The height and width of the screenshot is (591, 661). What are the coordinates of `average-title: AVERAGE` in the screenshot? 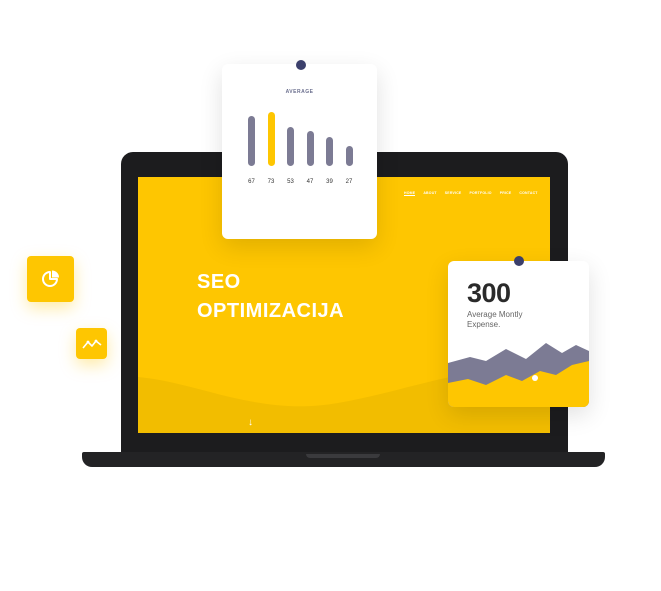 It's located at (299, 92).